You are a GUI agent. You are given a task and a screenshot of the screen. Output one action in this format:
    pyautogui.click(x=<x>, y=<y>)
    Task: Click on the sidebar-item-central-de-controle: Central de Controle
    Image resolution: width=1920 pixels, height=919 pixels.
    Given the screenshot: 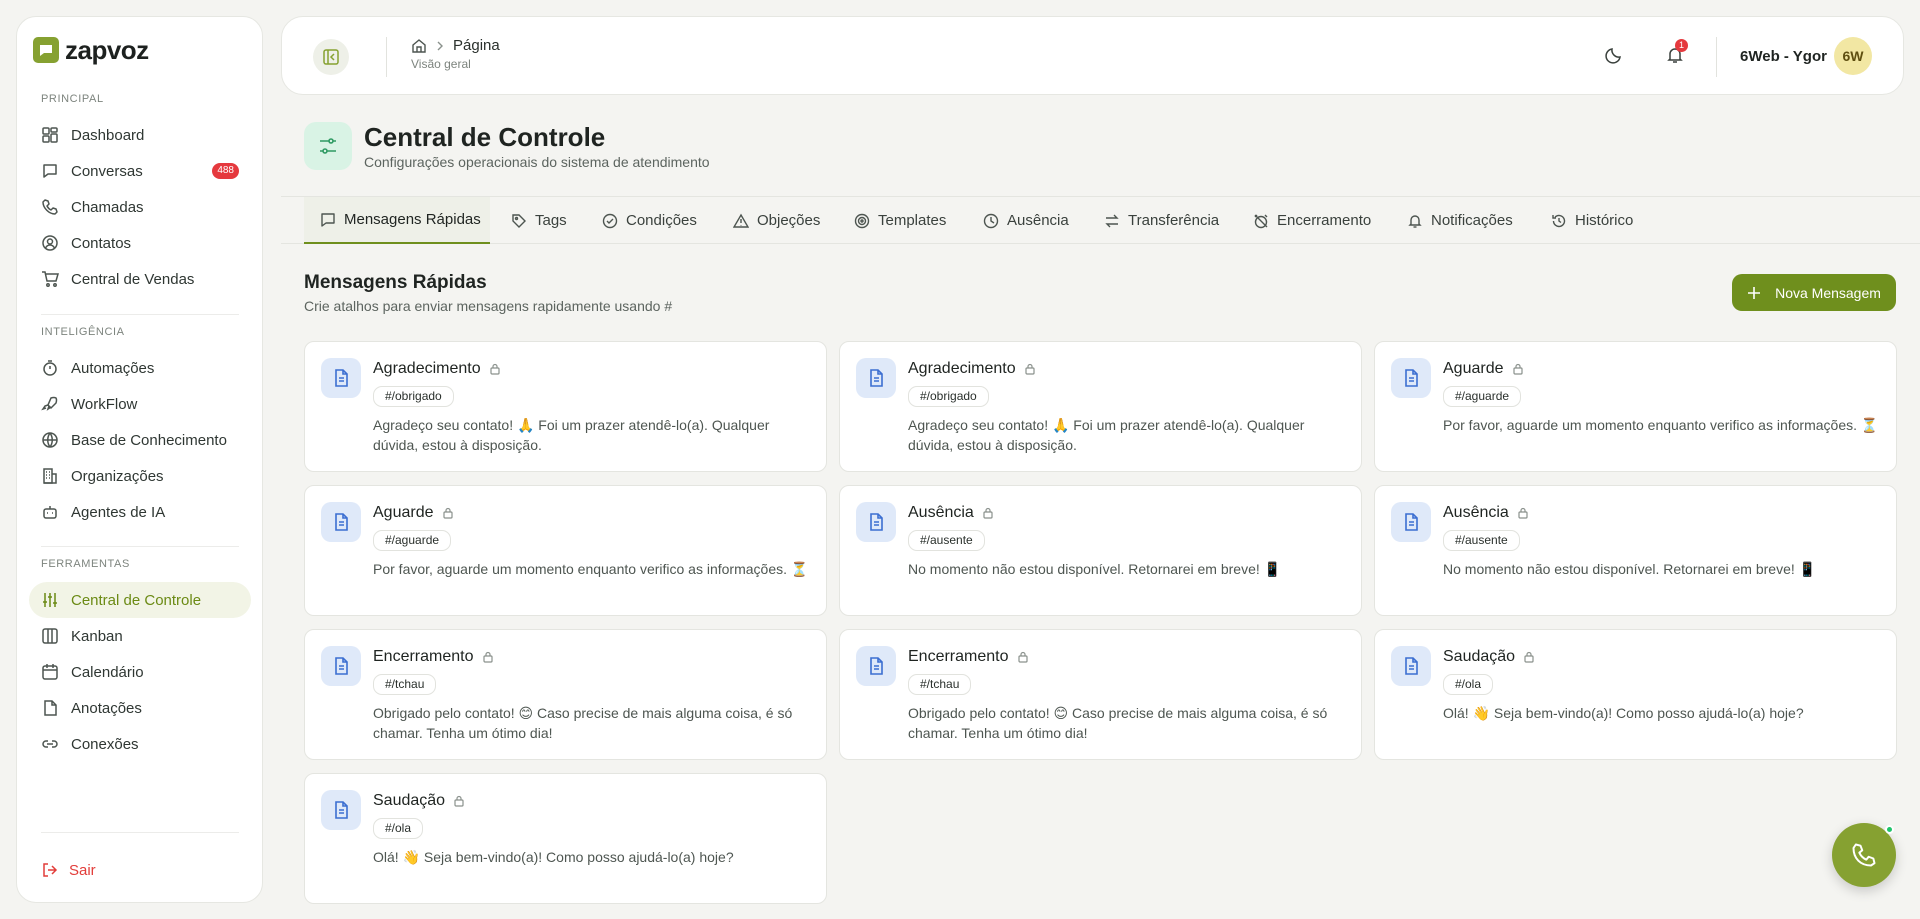 What is the action you would take?
    pyautogui.click(x=140, y=600)
    